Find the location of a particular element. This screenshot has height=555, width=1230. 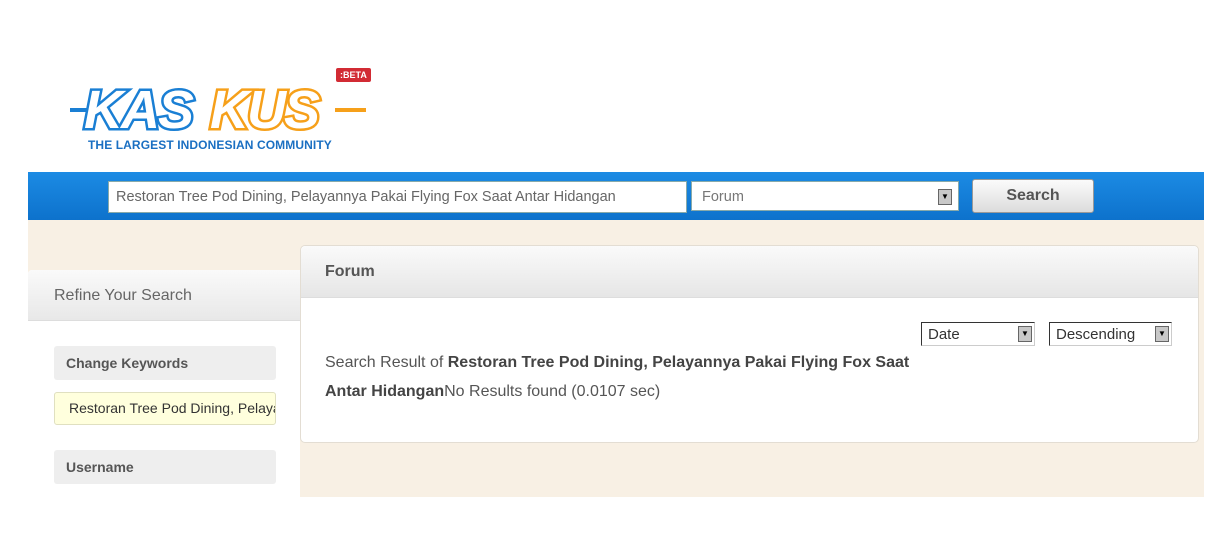

search-scope-value: Forum is located at coordinates (723, 197).